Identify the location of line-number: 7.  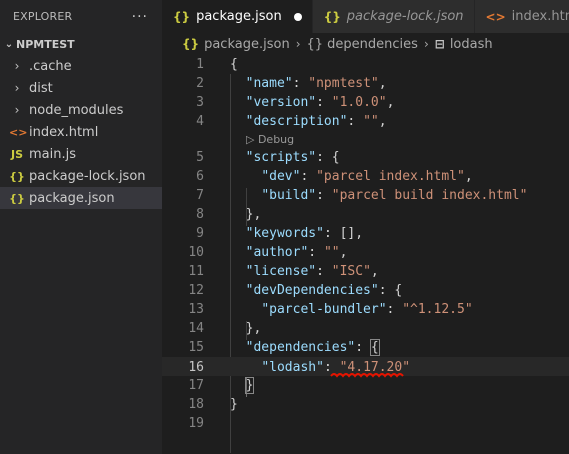
(200, 195).